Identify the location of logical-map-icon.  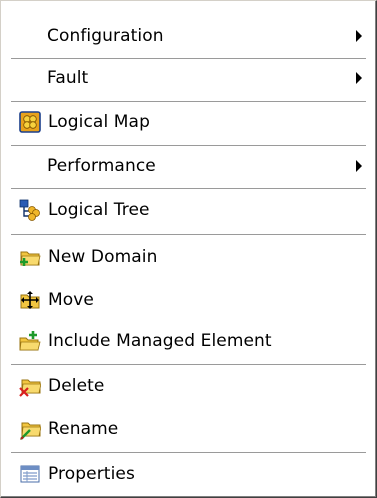
(30, 122).